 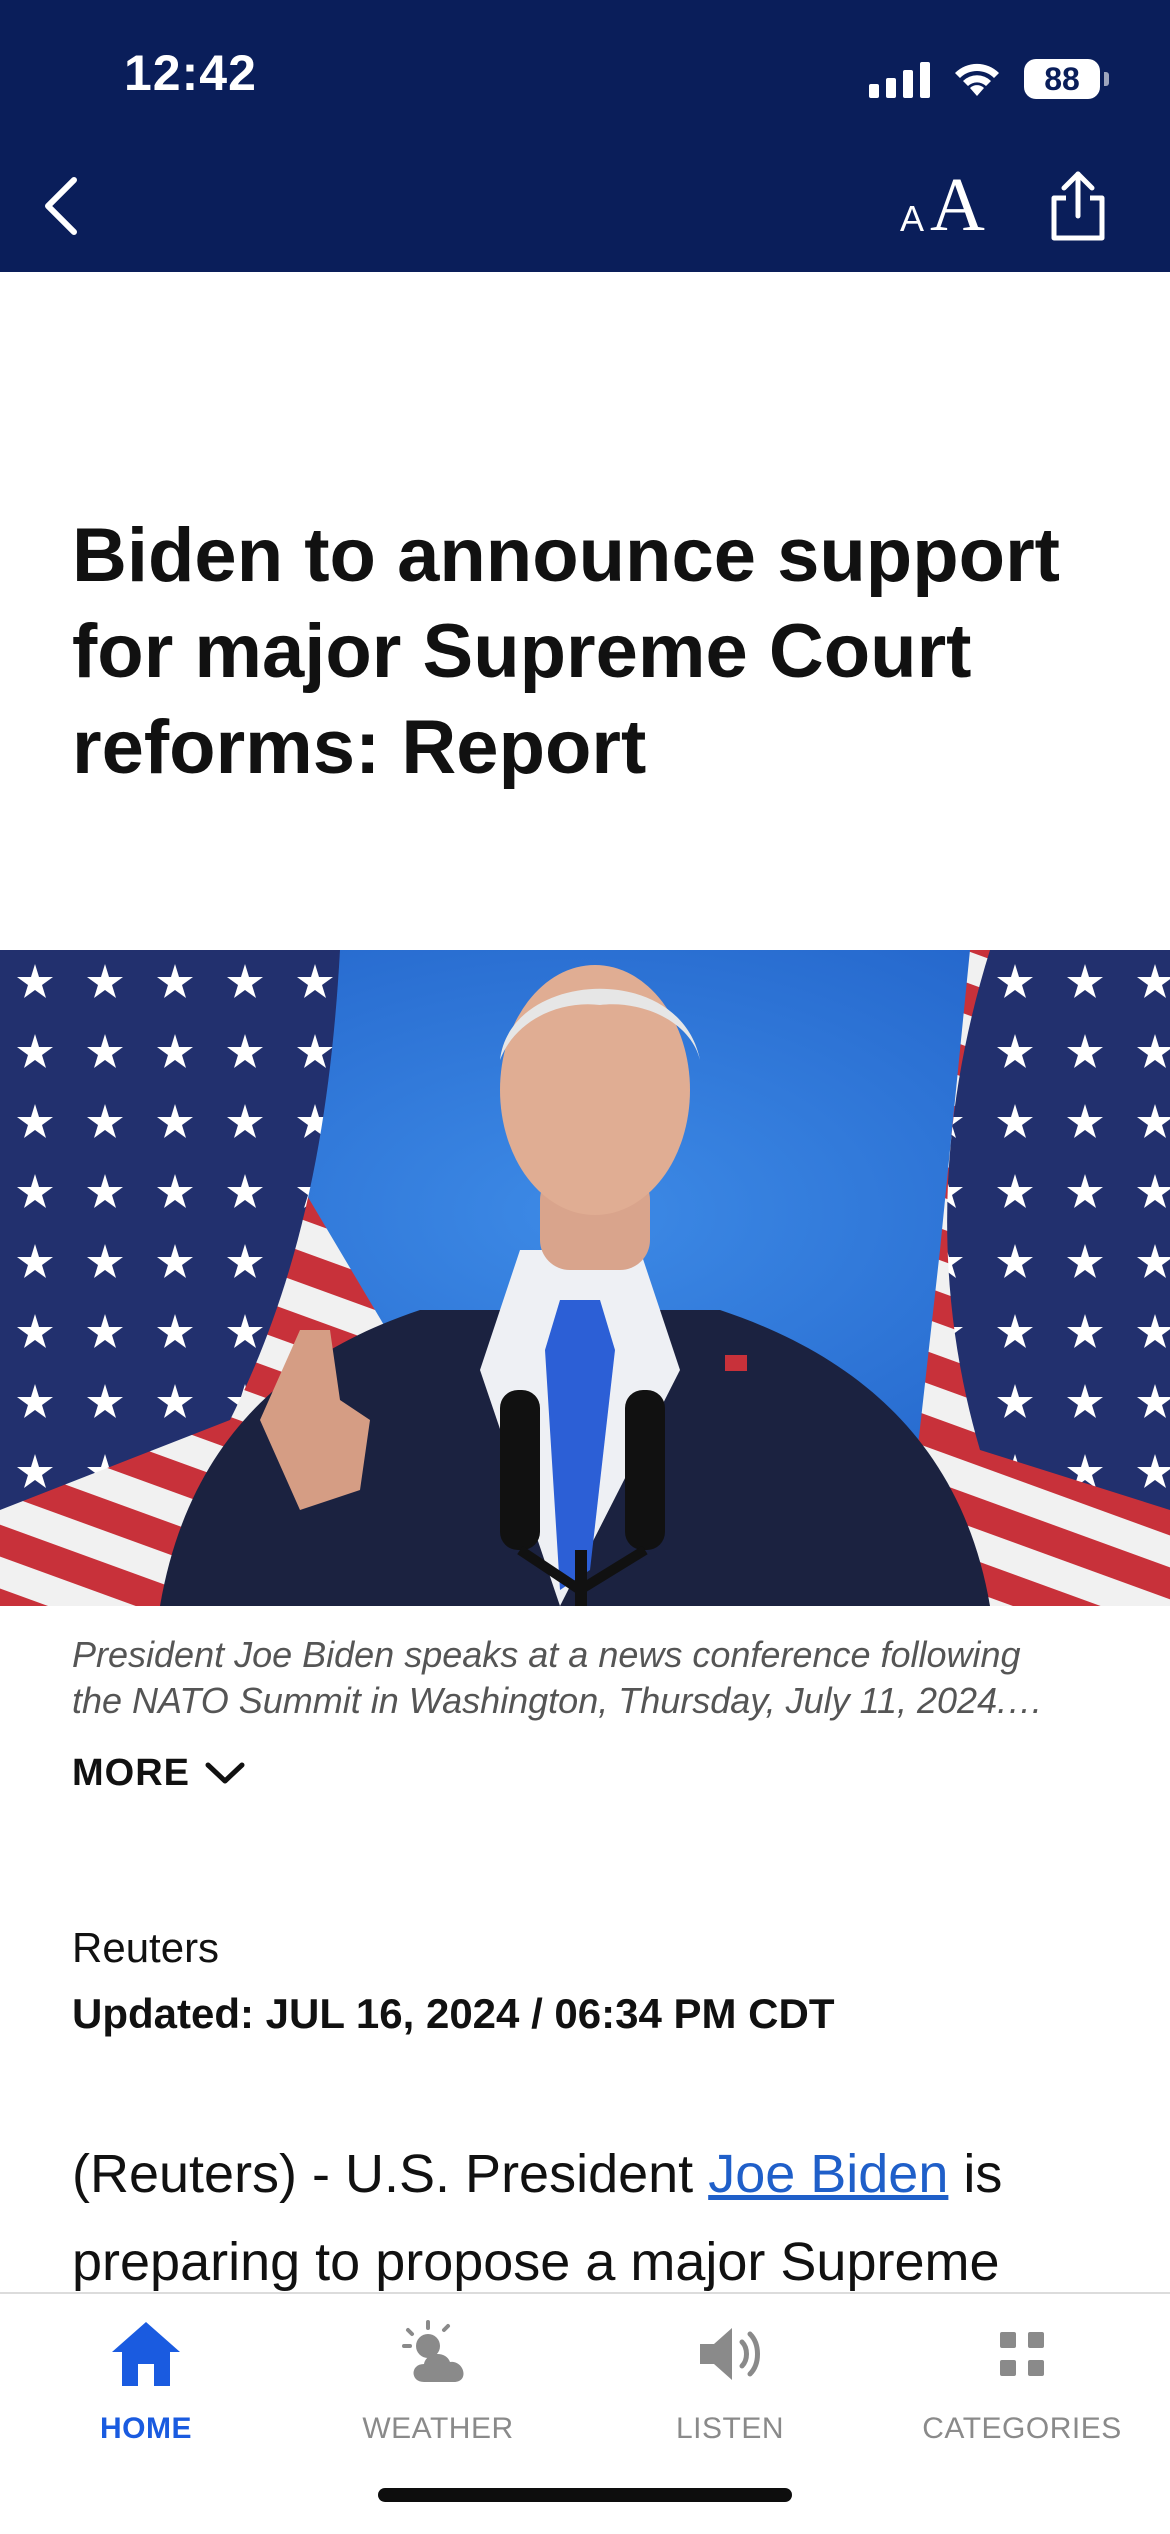 What do you see at coordinates (957, 205) in the screenshot?
I see `text-size-large-glyph: A` at bounding box center [957, 205].